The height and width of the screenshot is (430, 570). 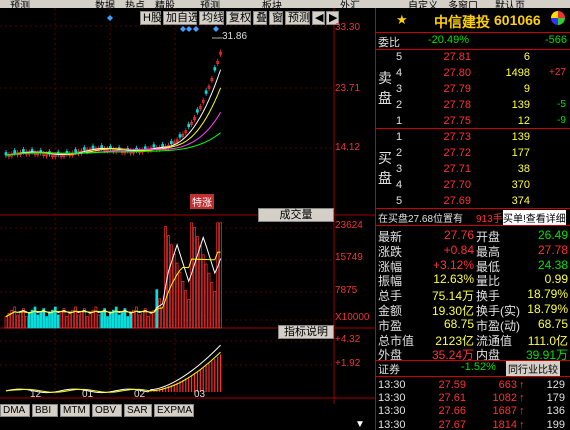 I want to click on sell-level: 2, so click(x=399, y=105).